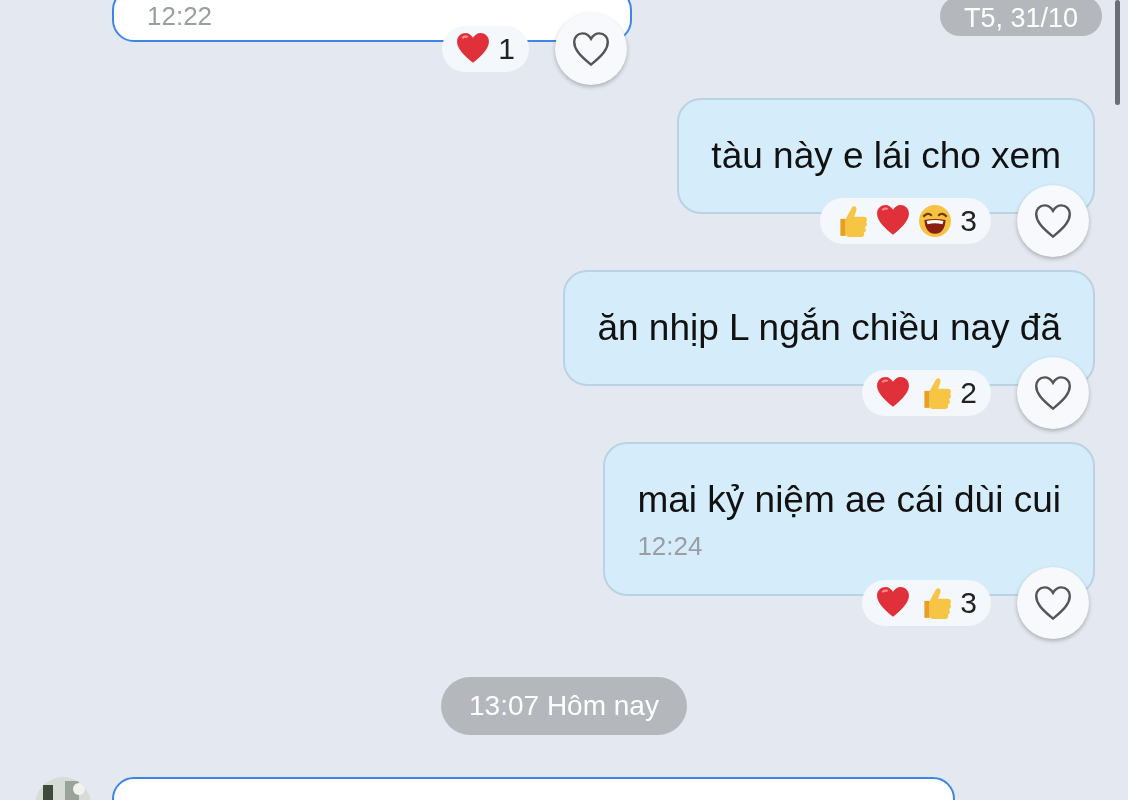  What do you see at coordinates (485, 49) in the screenshot?
I see `reaction-pill: 1` at bounding box center [485, 49].